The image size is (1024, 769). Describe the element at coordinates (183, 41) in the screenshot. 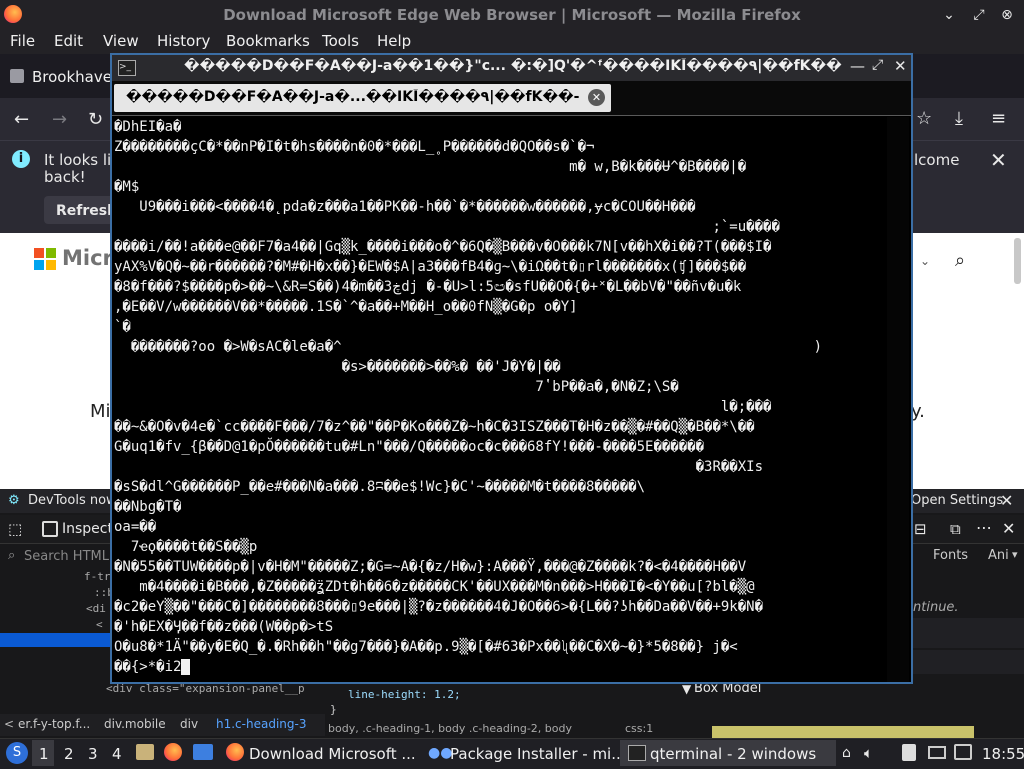

I see `menu-history: History` at that location.